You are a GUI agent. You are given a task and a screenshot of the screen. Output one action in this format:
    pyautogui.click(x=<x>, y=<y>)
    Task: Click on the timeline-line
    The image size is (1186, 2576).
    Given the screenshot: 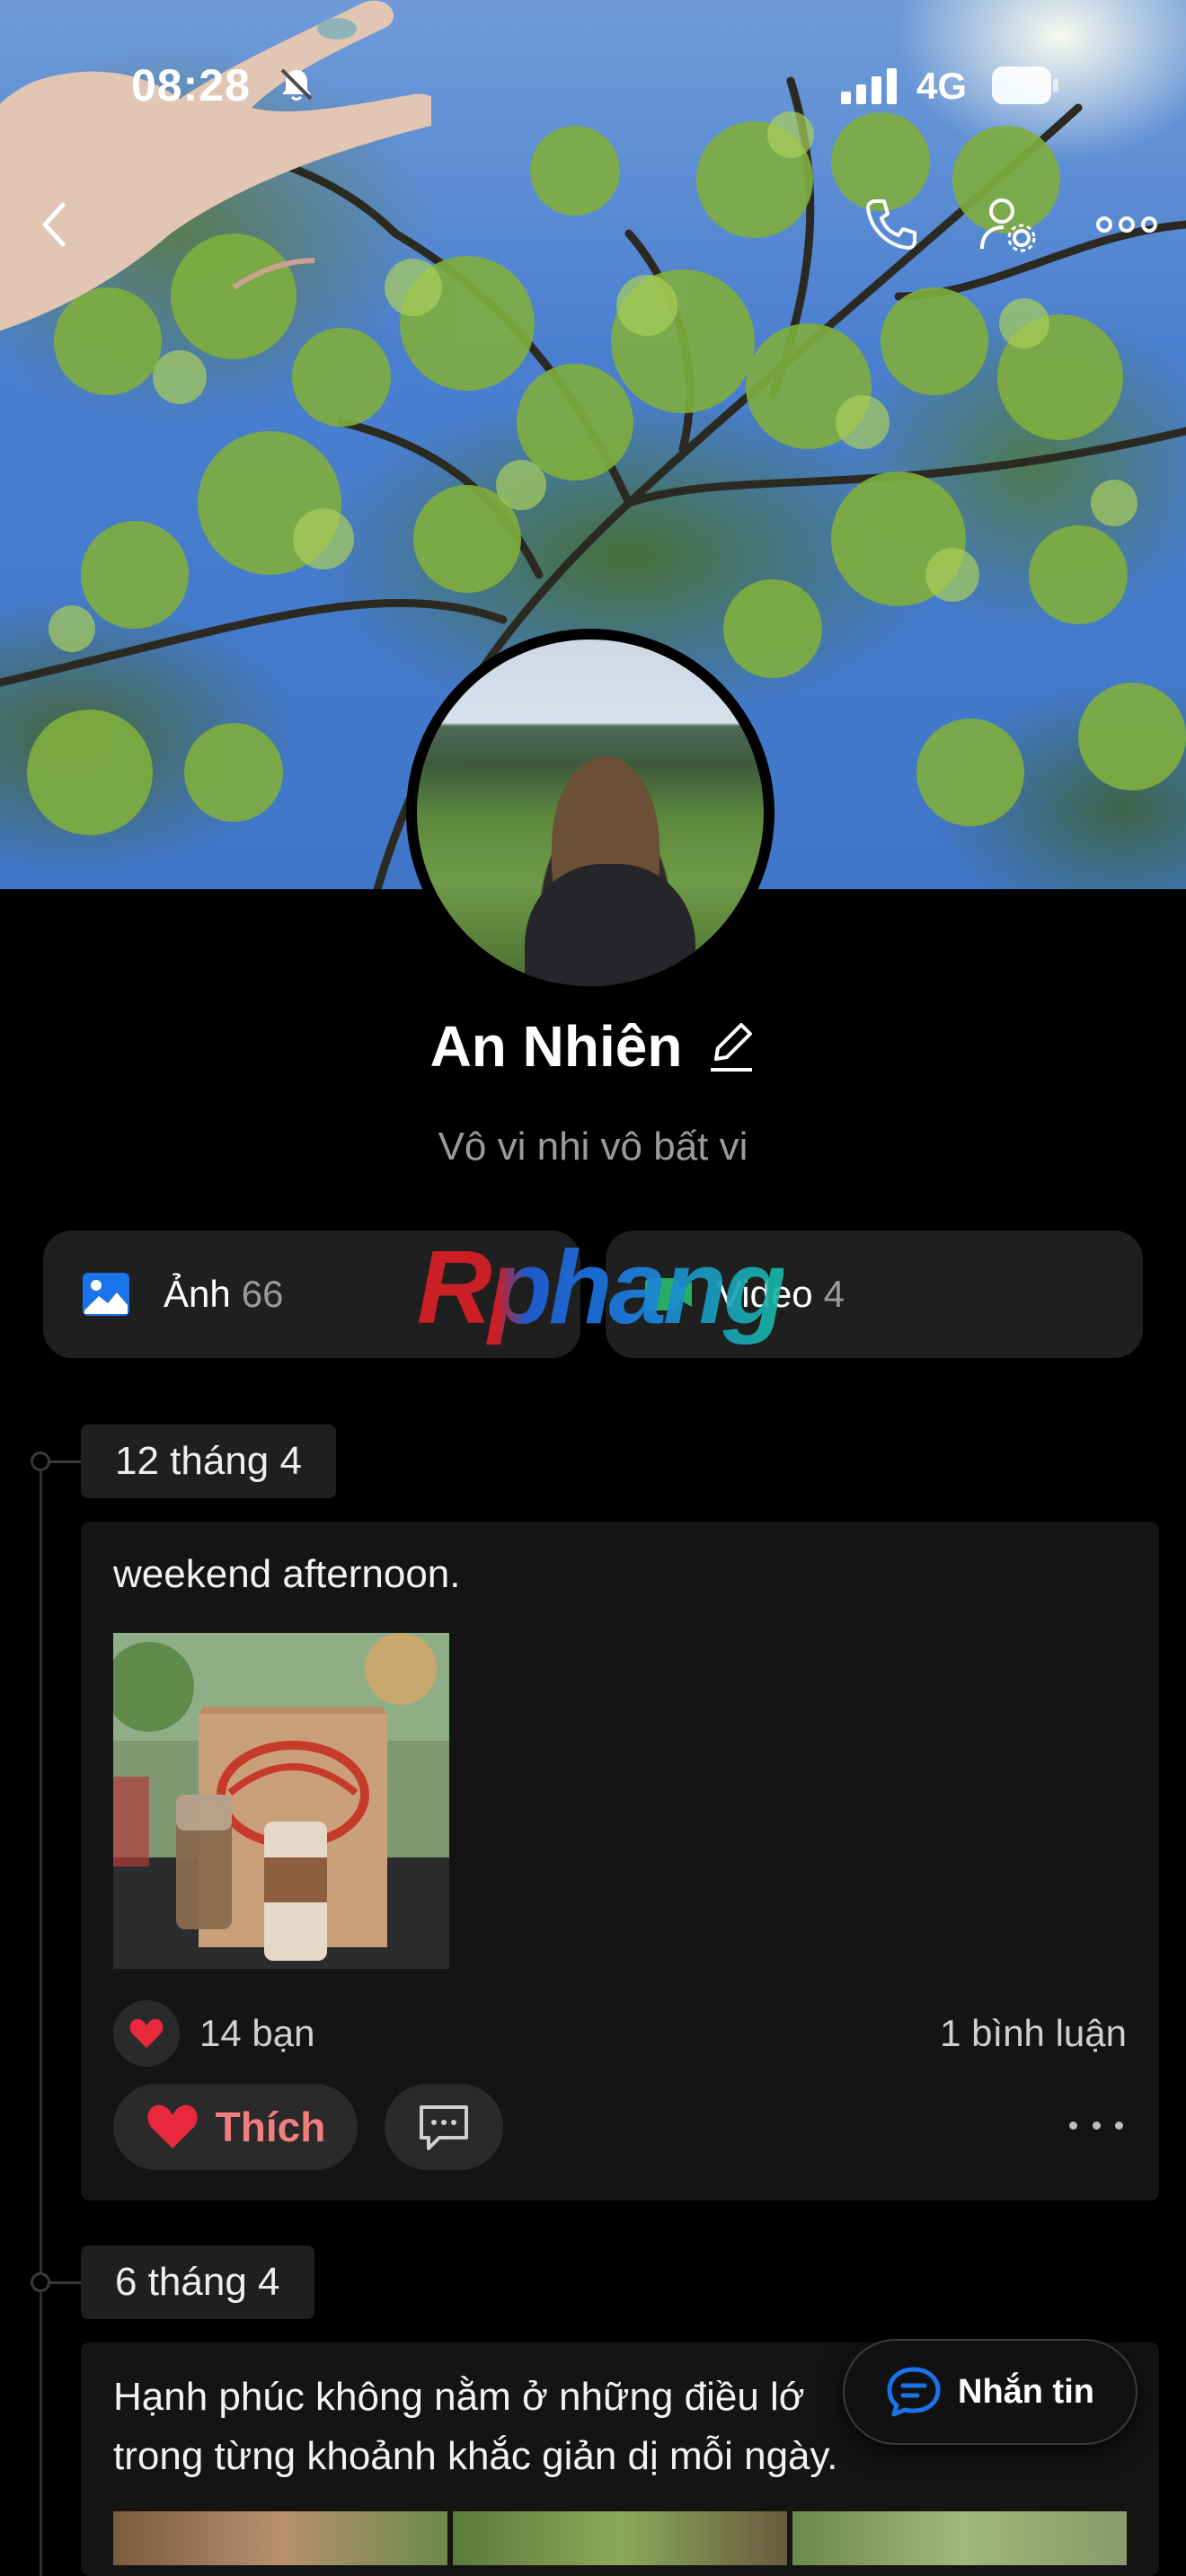 What is the action you would take?
    pyautogui.click(x=41, y=2018)
    